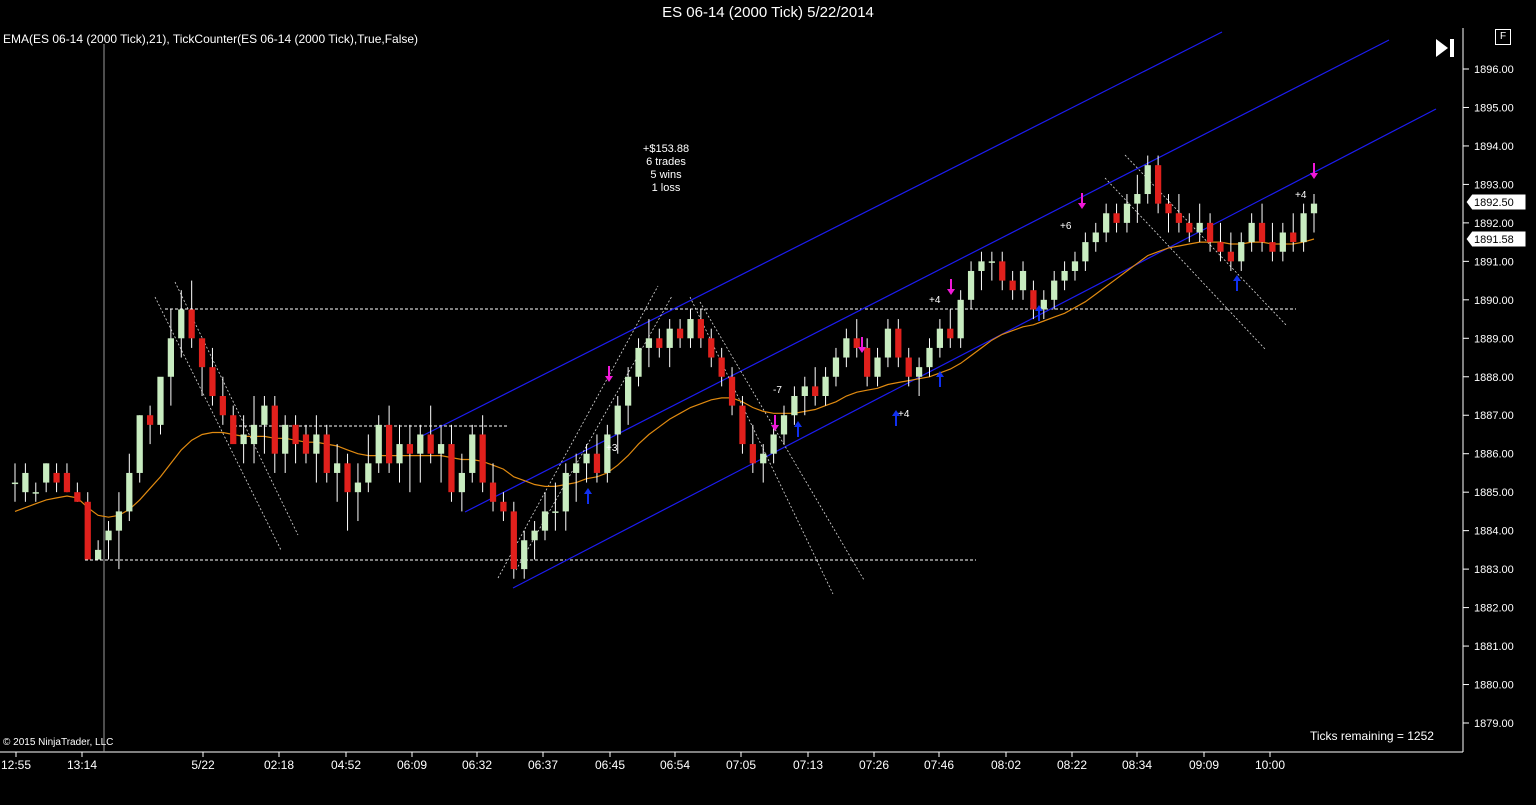 The image size is (1536, 805). What do you see at coordinates (578, 432) in the screenshot?
I see `up-channel-2a` at bounding box center [578, 432].